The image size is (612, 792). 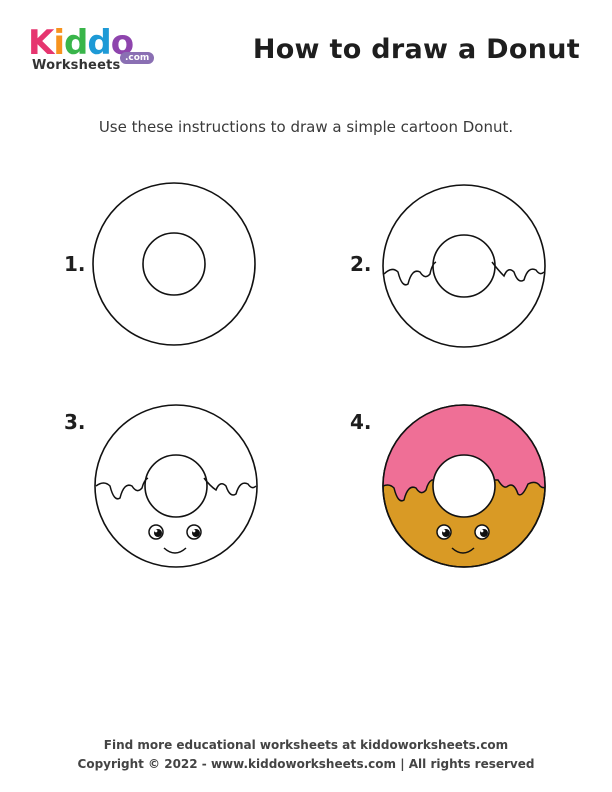 I want to click on logo-subtitle: Worksheets, so click(x=76, y=65).